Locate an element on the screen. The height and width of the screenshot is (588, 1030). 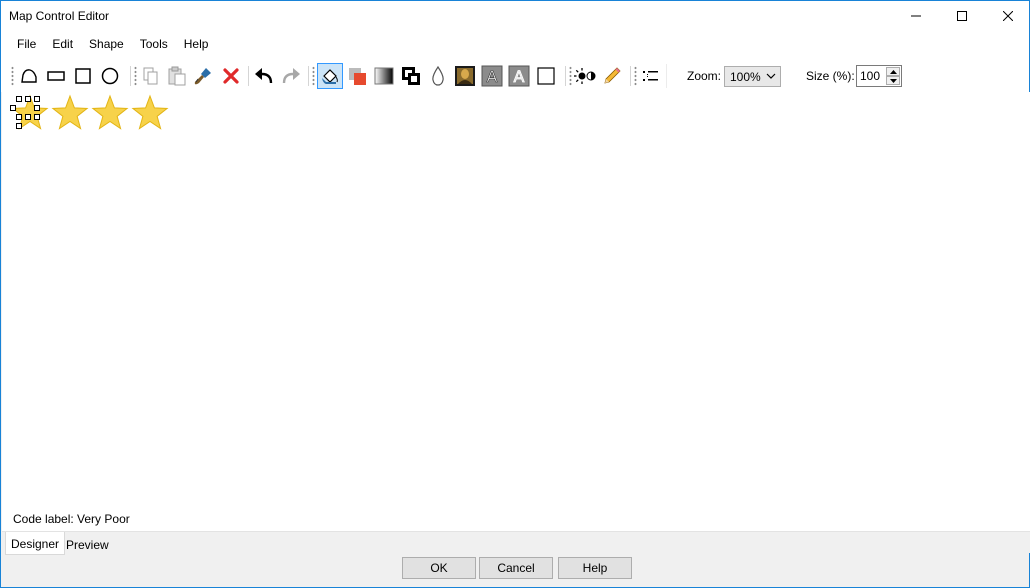
size-label: Size (%): is located at coordinates (830, 76).